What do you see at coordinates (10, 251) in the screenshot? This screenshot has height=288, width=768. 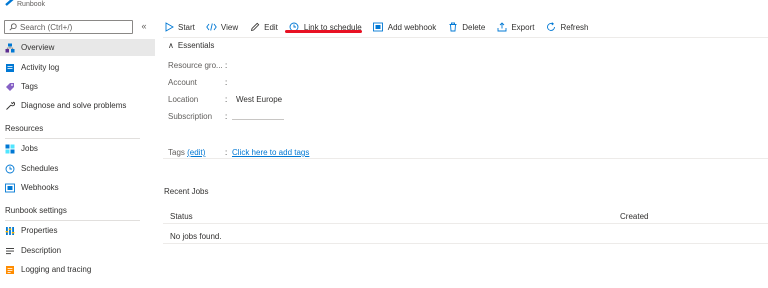 I see `description-icon` at bounding box center [10, 251].